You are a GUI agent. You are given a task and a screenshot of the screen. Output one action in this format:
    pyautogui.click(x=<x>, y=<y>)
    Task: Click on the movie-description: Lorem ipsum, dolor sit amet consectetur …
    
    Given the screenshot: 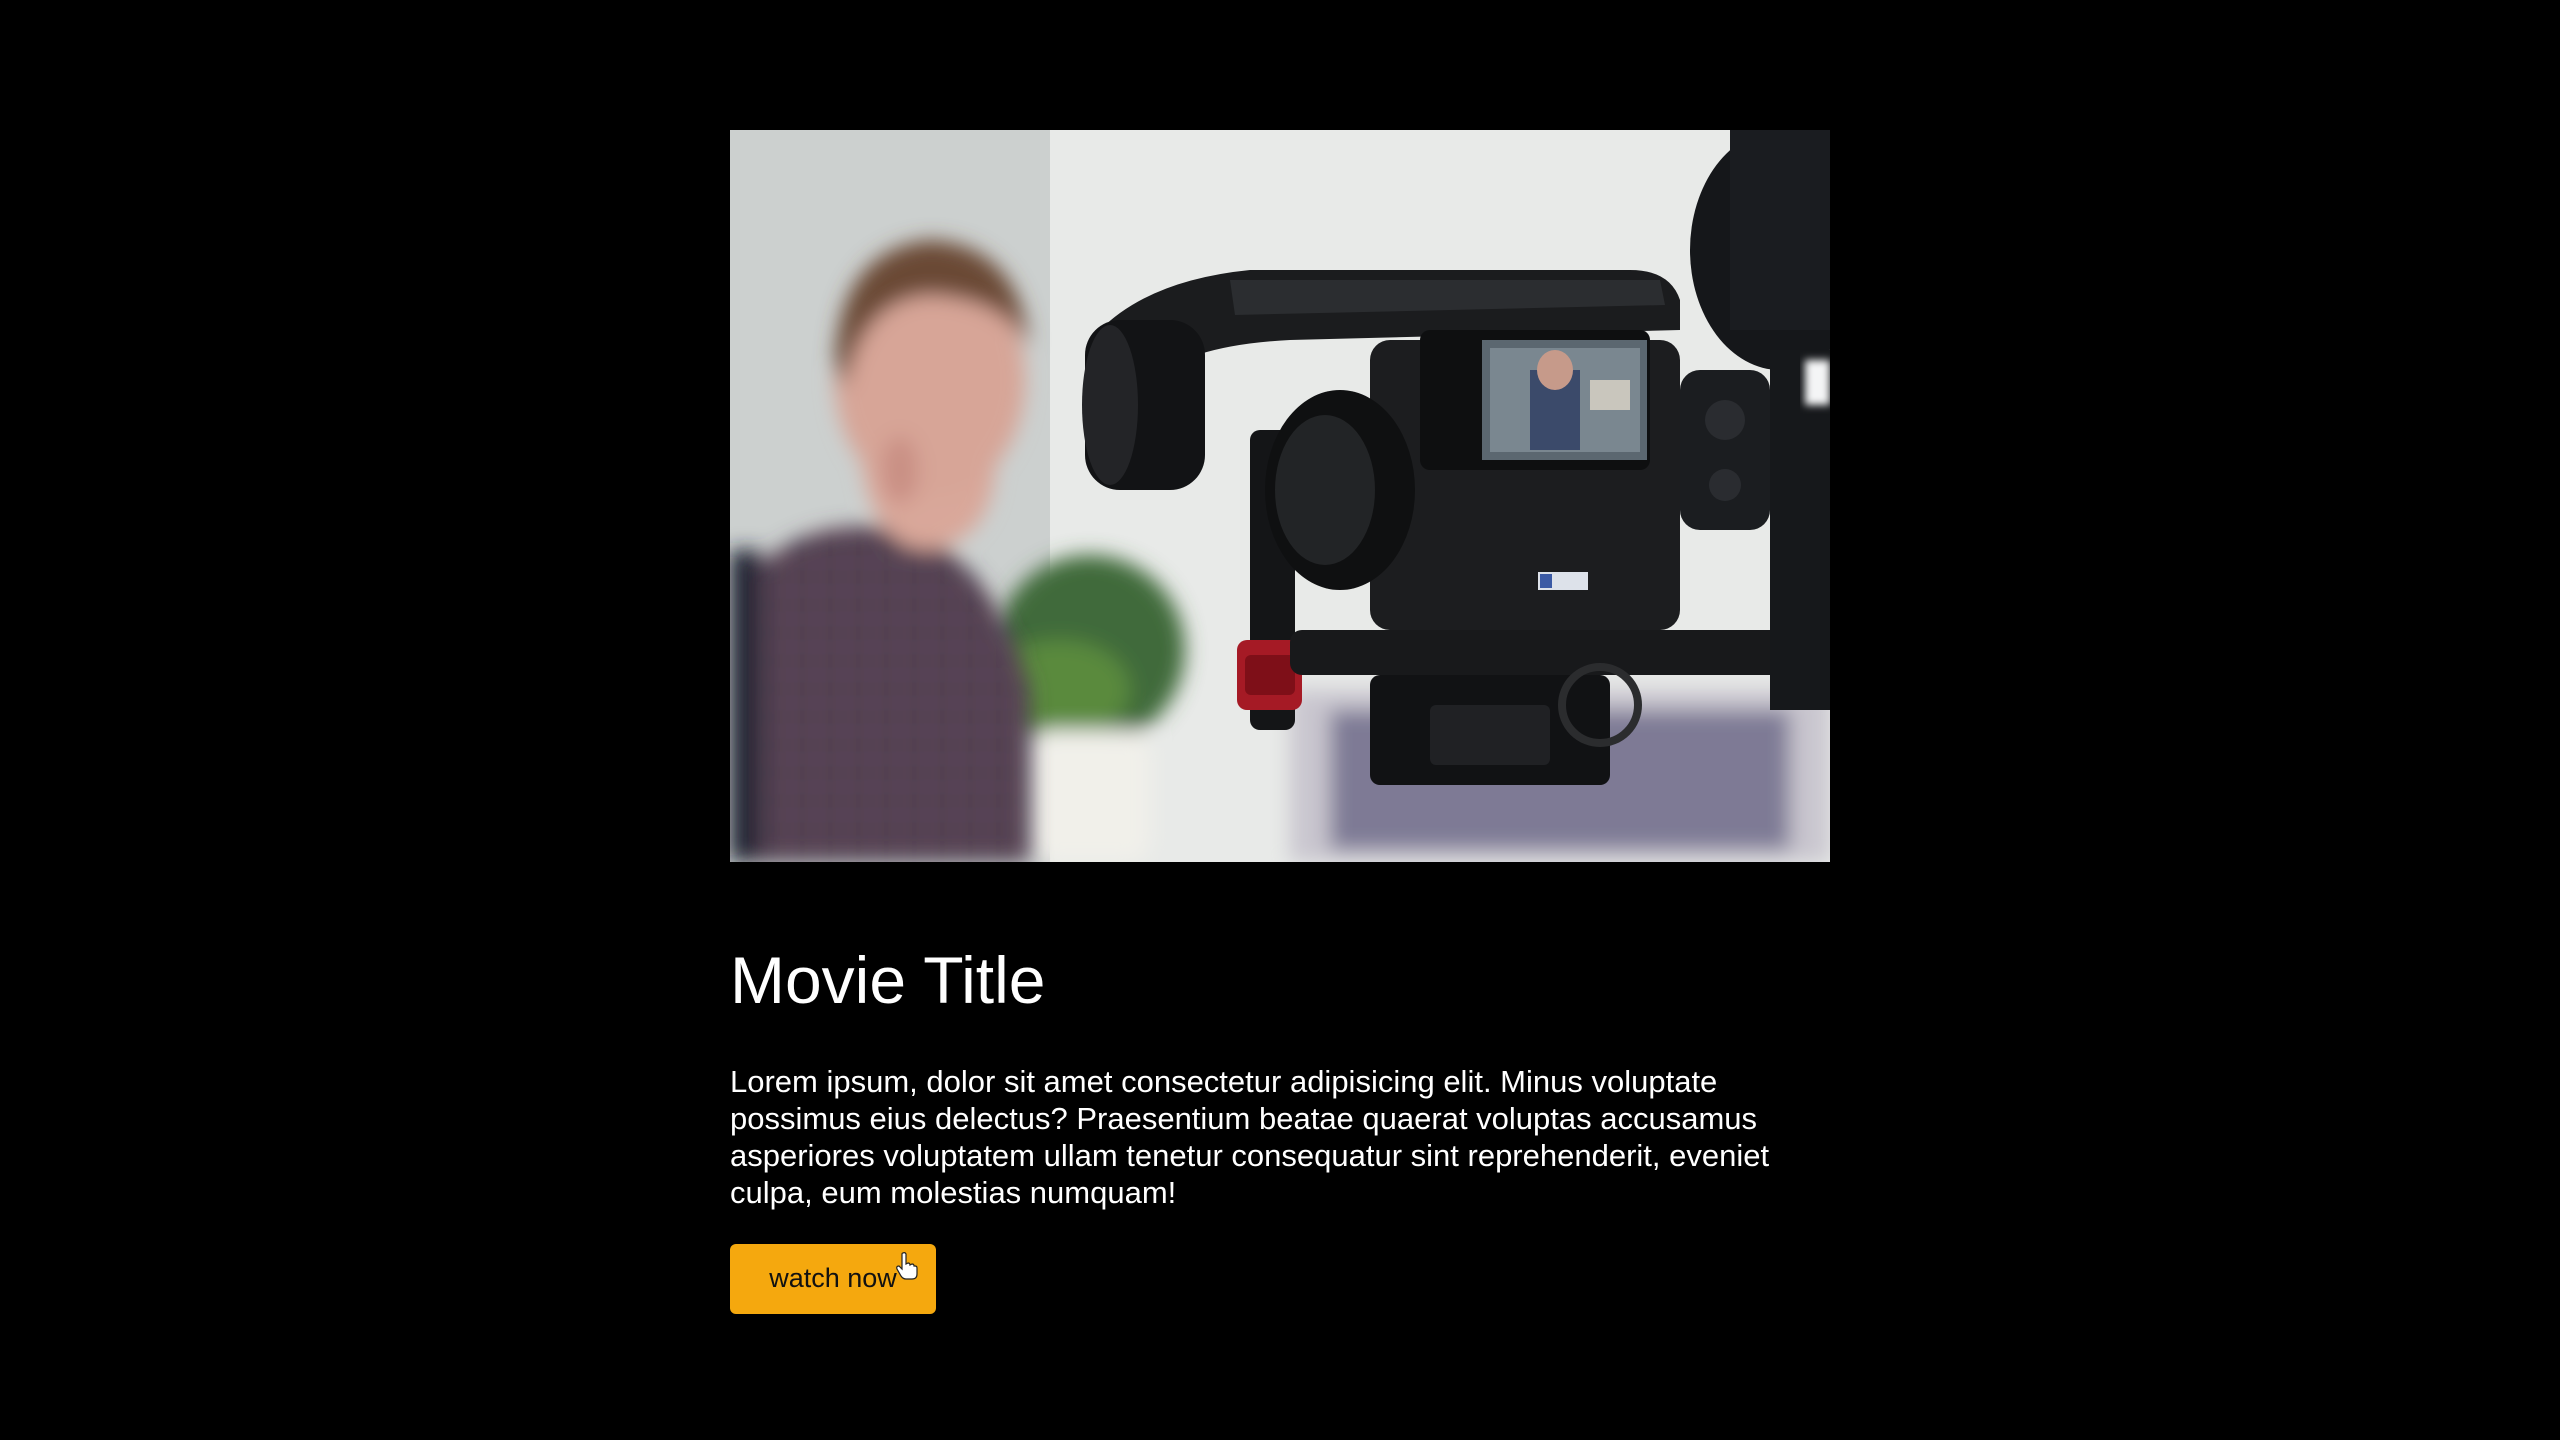 What is the action you would take?
    pyautogui.click(x=1250, y=1136)
    